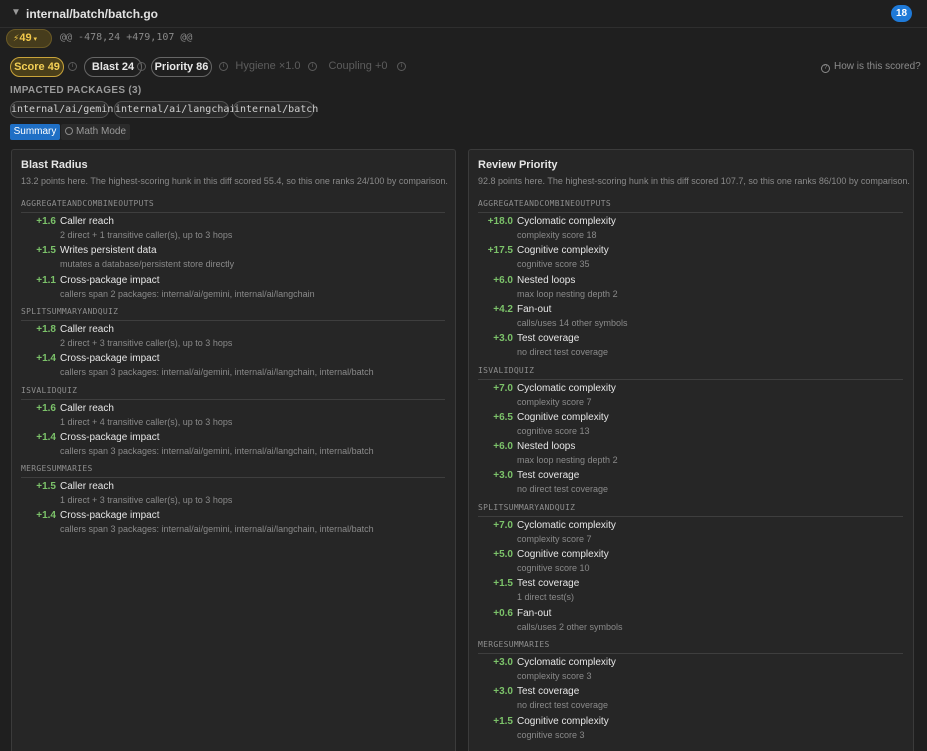 This screenshot has height=751, width=927. Describe the element at coordinates (546, 597) in the screenshot. I see `item-detail: 1 direct test(s)` at that location.